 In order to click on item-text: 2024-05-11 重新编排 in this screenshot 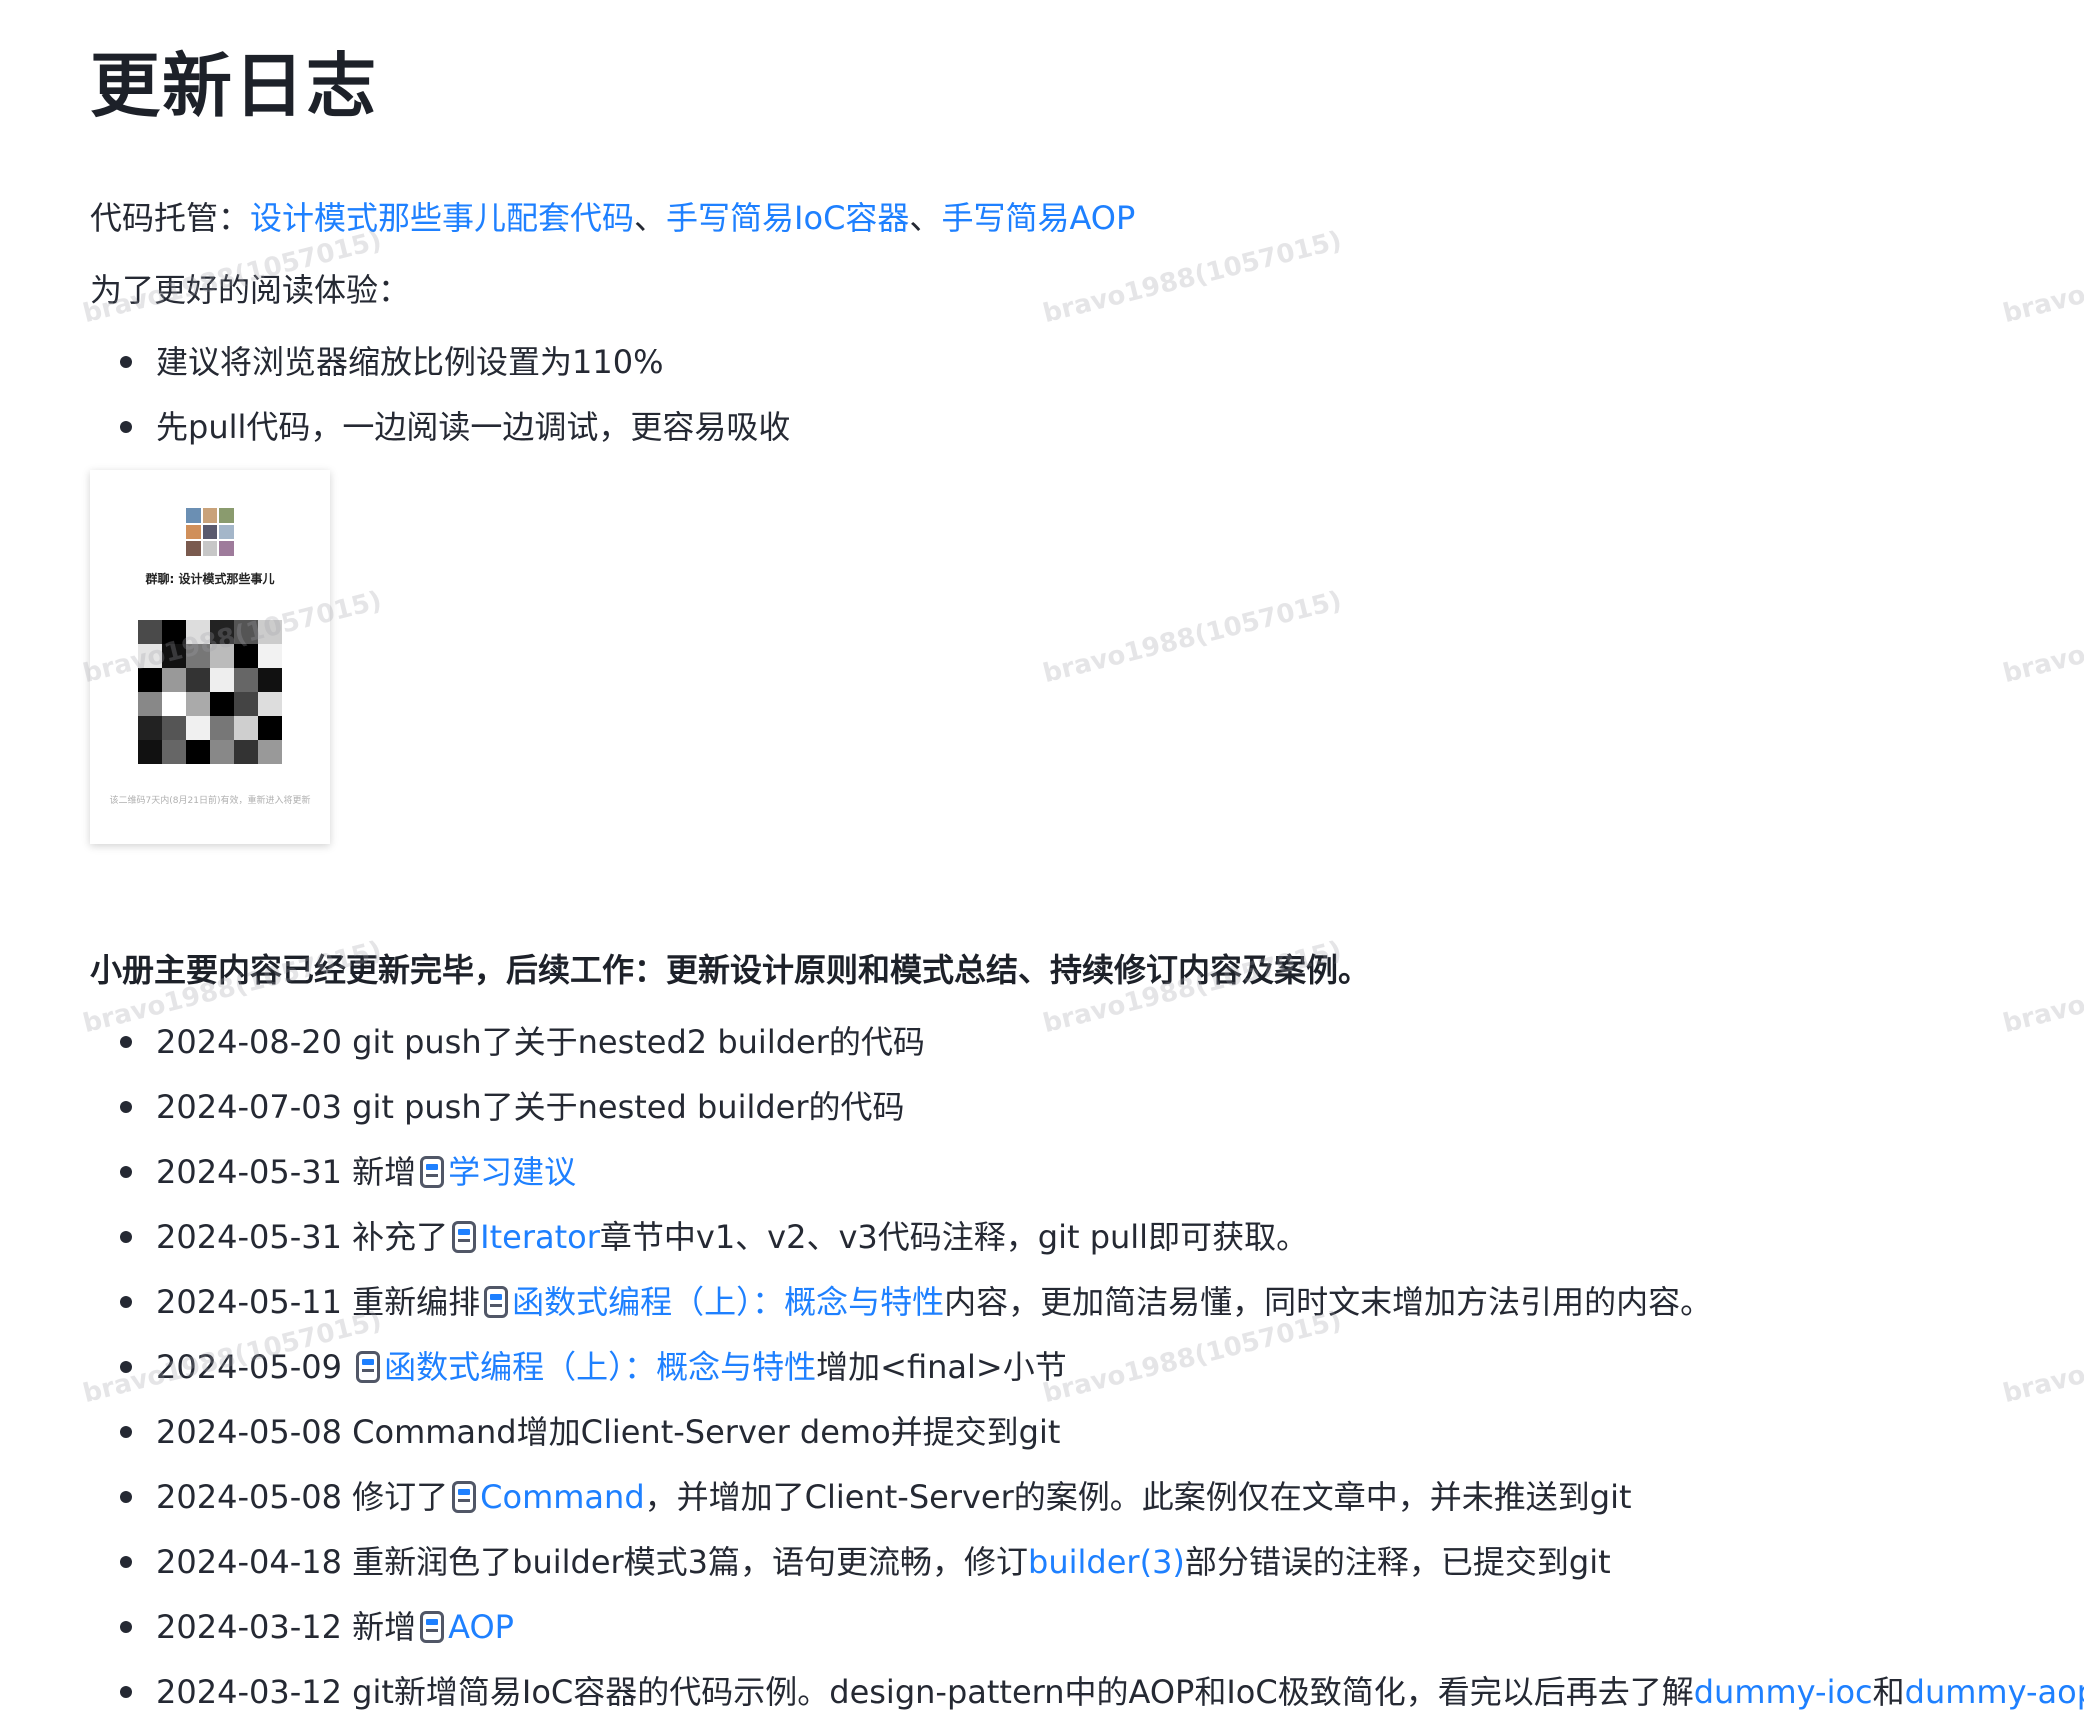, I will do `click(318, 1302)`.